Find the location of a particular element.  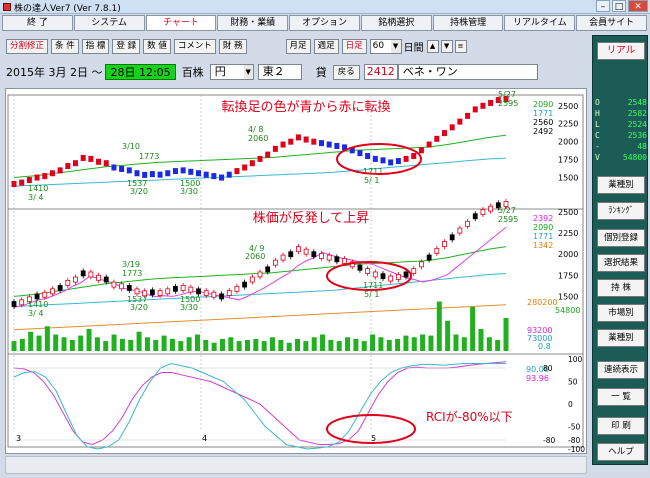

quote-row: V 54800 is located at coordinates (621, 158).